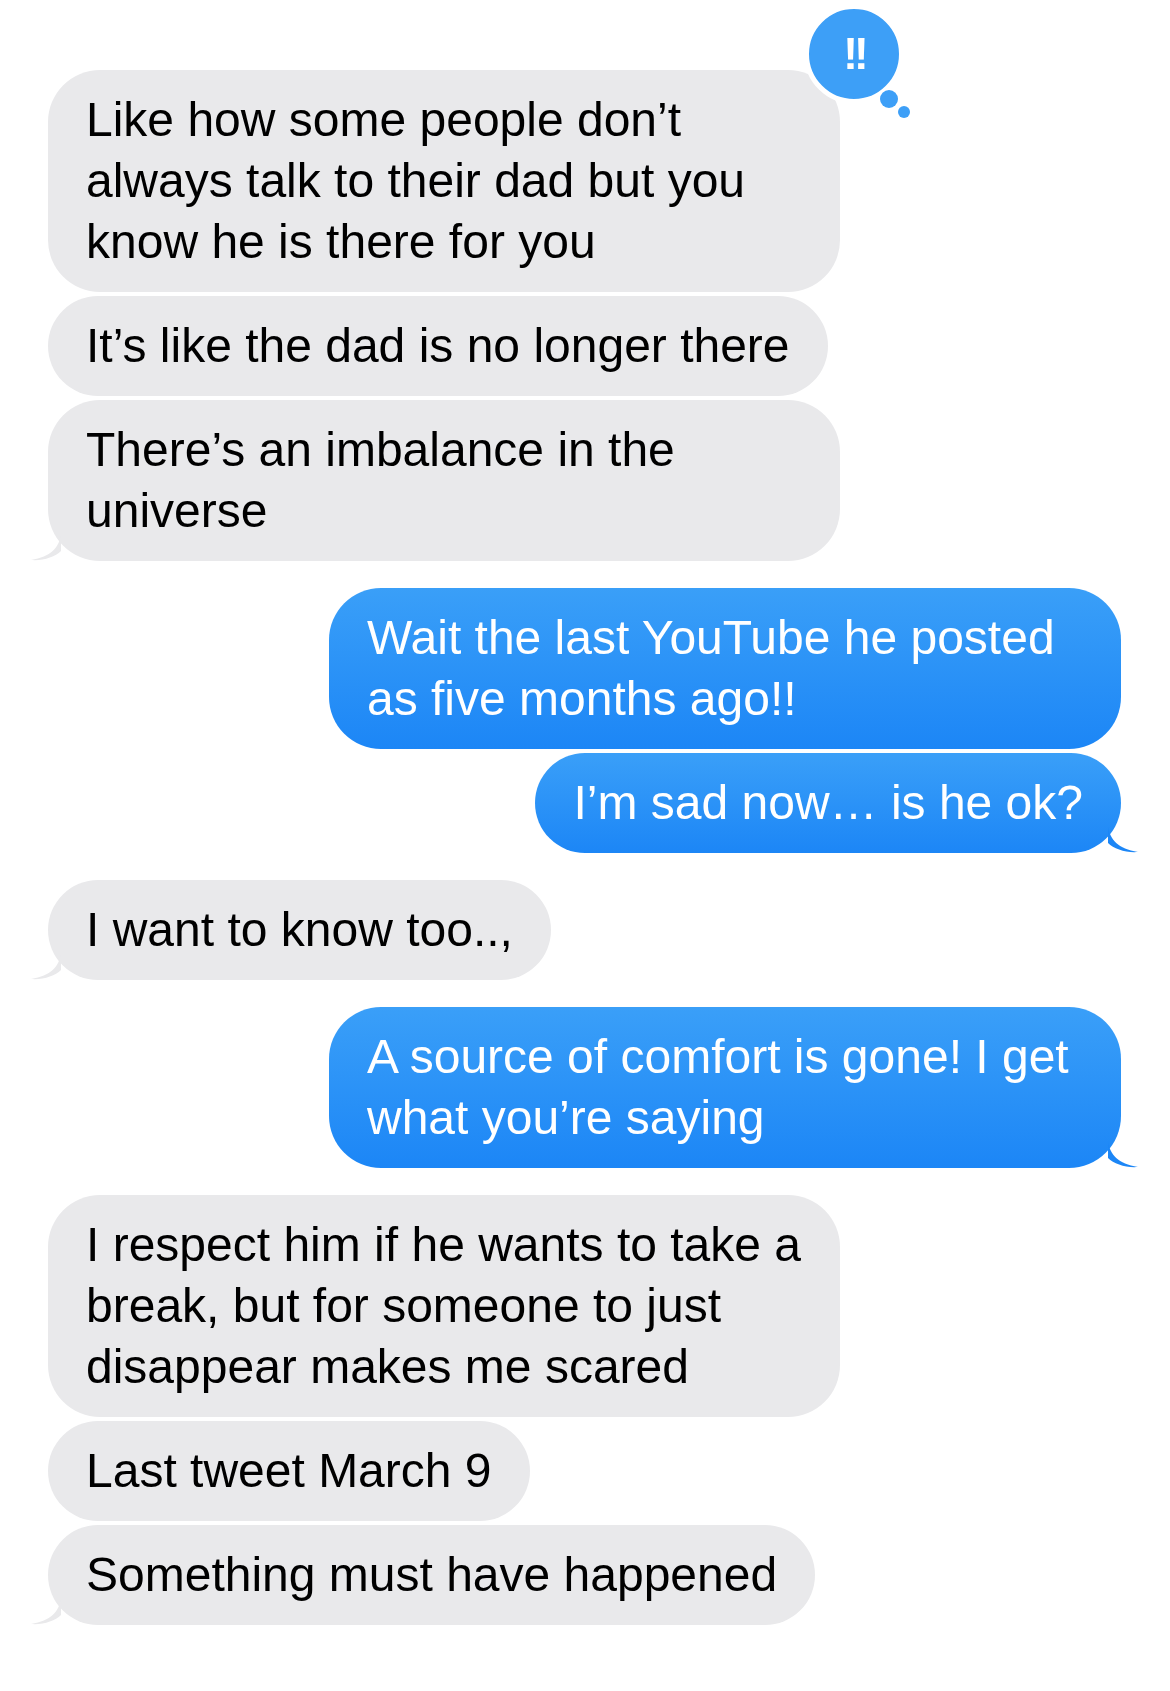 The height and width of the screenshot is (1691, 1170). Describe the element at coordinates (444, 1306) in the screenshot. I see `message-bubble: I respect him if he wants to take a break, but for someone to just disappear makes me scared` at that location.